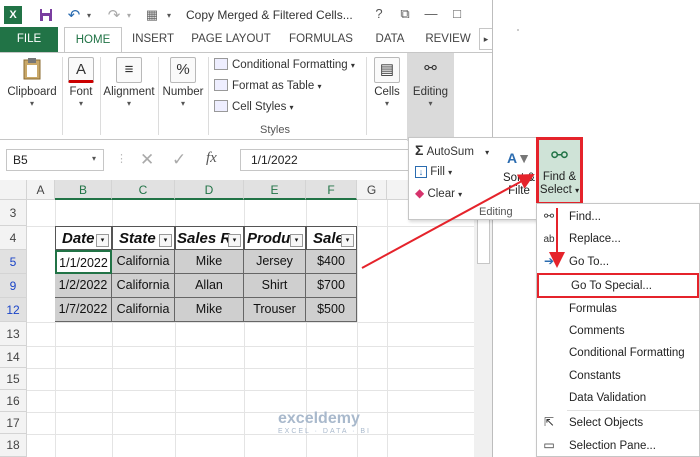 This screenshot has width=700, height=457. I want to click on watermark-logo: exceldemy EXCEL · DATA · BI, so click(324, 422).